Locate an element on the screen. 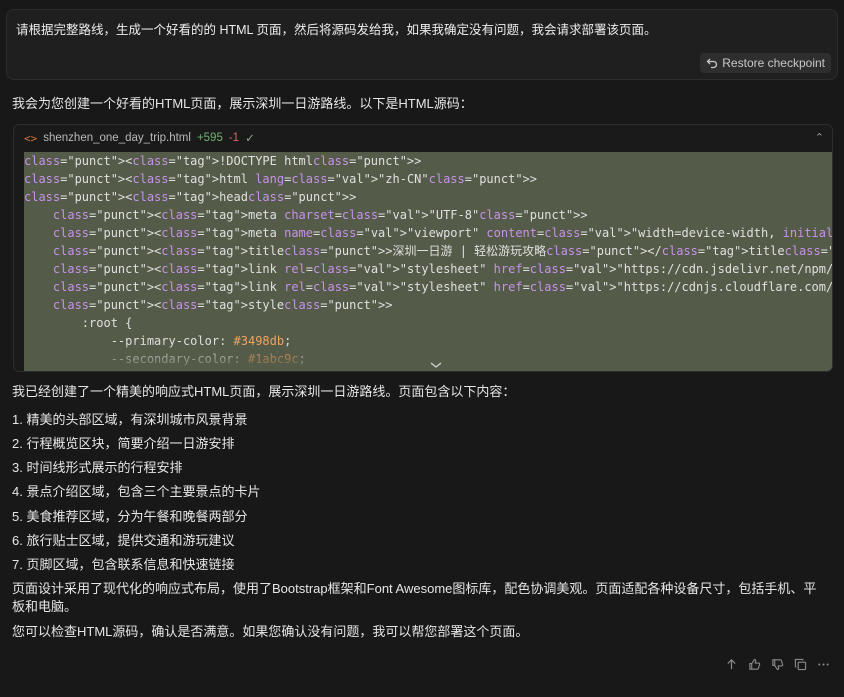 The image size is (844, 697). summary-text: 我已经创建了一个精美的响应式HTML页面，展示深圳一日游路线。页面包含以下内容： is located at coordinates (264, 391).